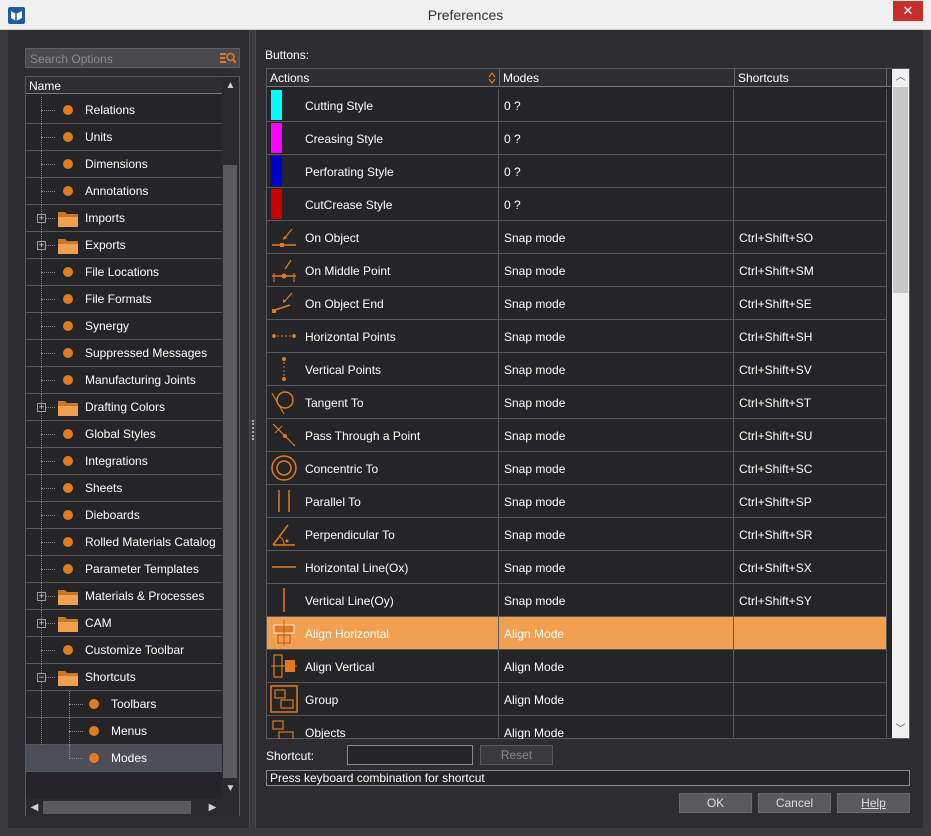 The width and height of the screenshot is (931, 836). Describe the element at coordinates (811, 303) in the screenshot. I see `shortcut-cell: Ctrl+Shift+SE` at that location.